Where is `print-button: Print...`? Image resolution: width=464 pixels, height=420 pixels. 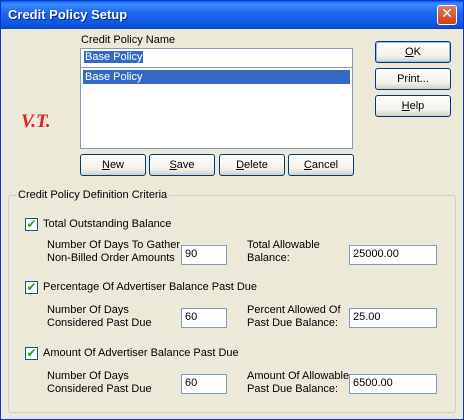
print-button: Print... is located at coordinates (413, 79).